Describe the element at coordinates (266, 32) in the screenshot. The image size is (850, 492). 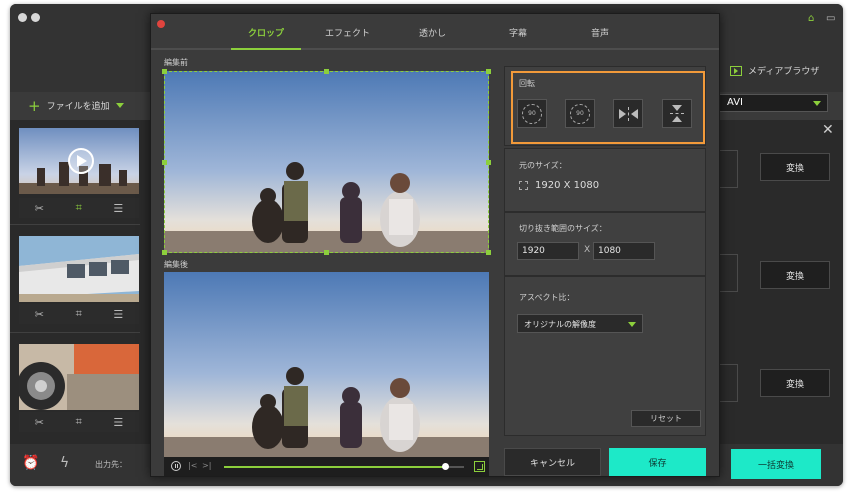
I see `tab-crop: クロップ` at that location.